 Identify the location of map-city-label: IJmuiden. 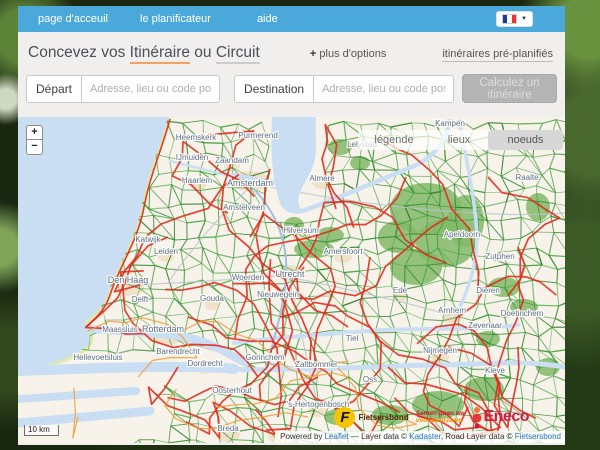
(192, 157).